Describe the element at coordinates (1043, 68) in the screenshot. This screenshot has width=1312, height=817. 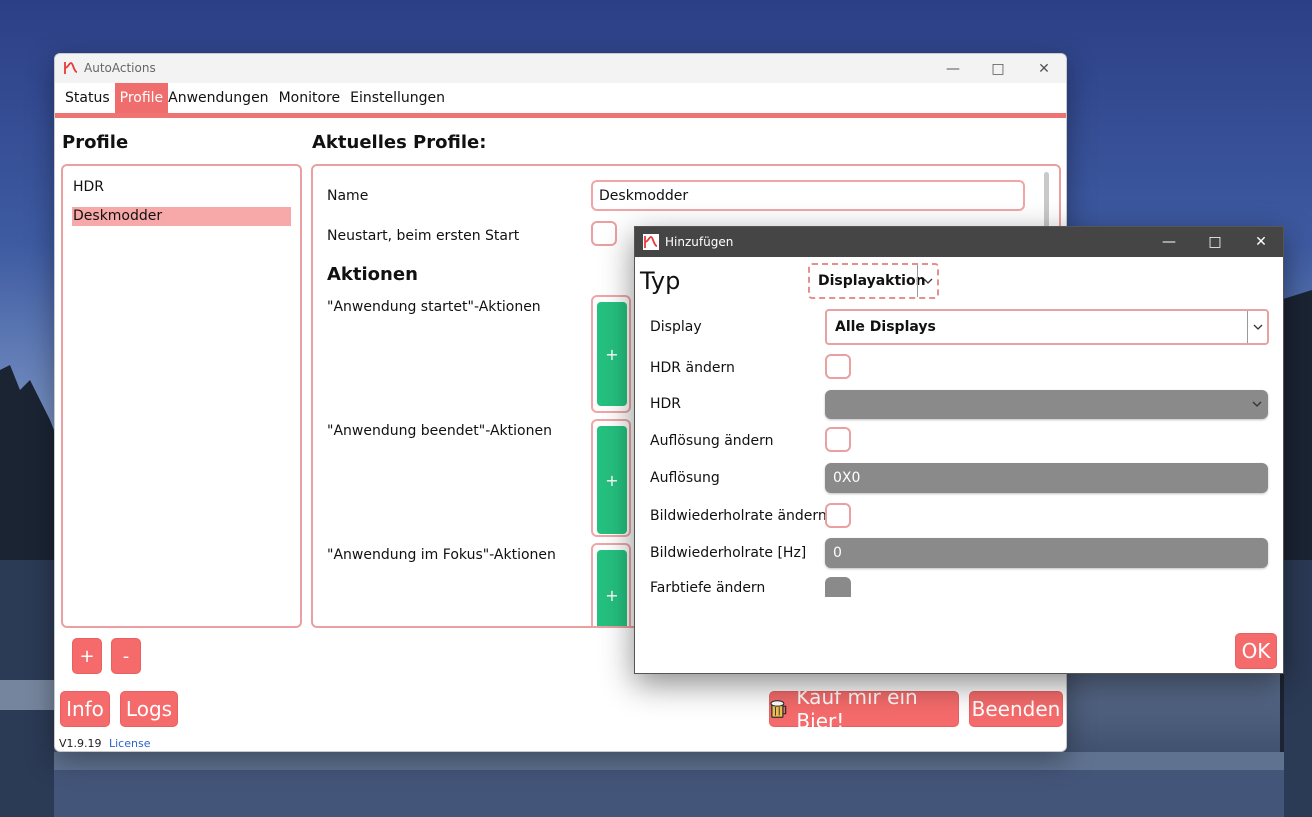
I see `close-icon: ✕` at that location.